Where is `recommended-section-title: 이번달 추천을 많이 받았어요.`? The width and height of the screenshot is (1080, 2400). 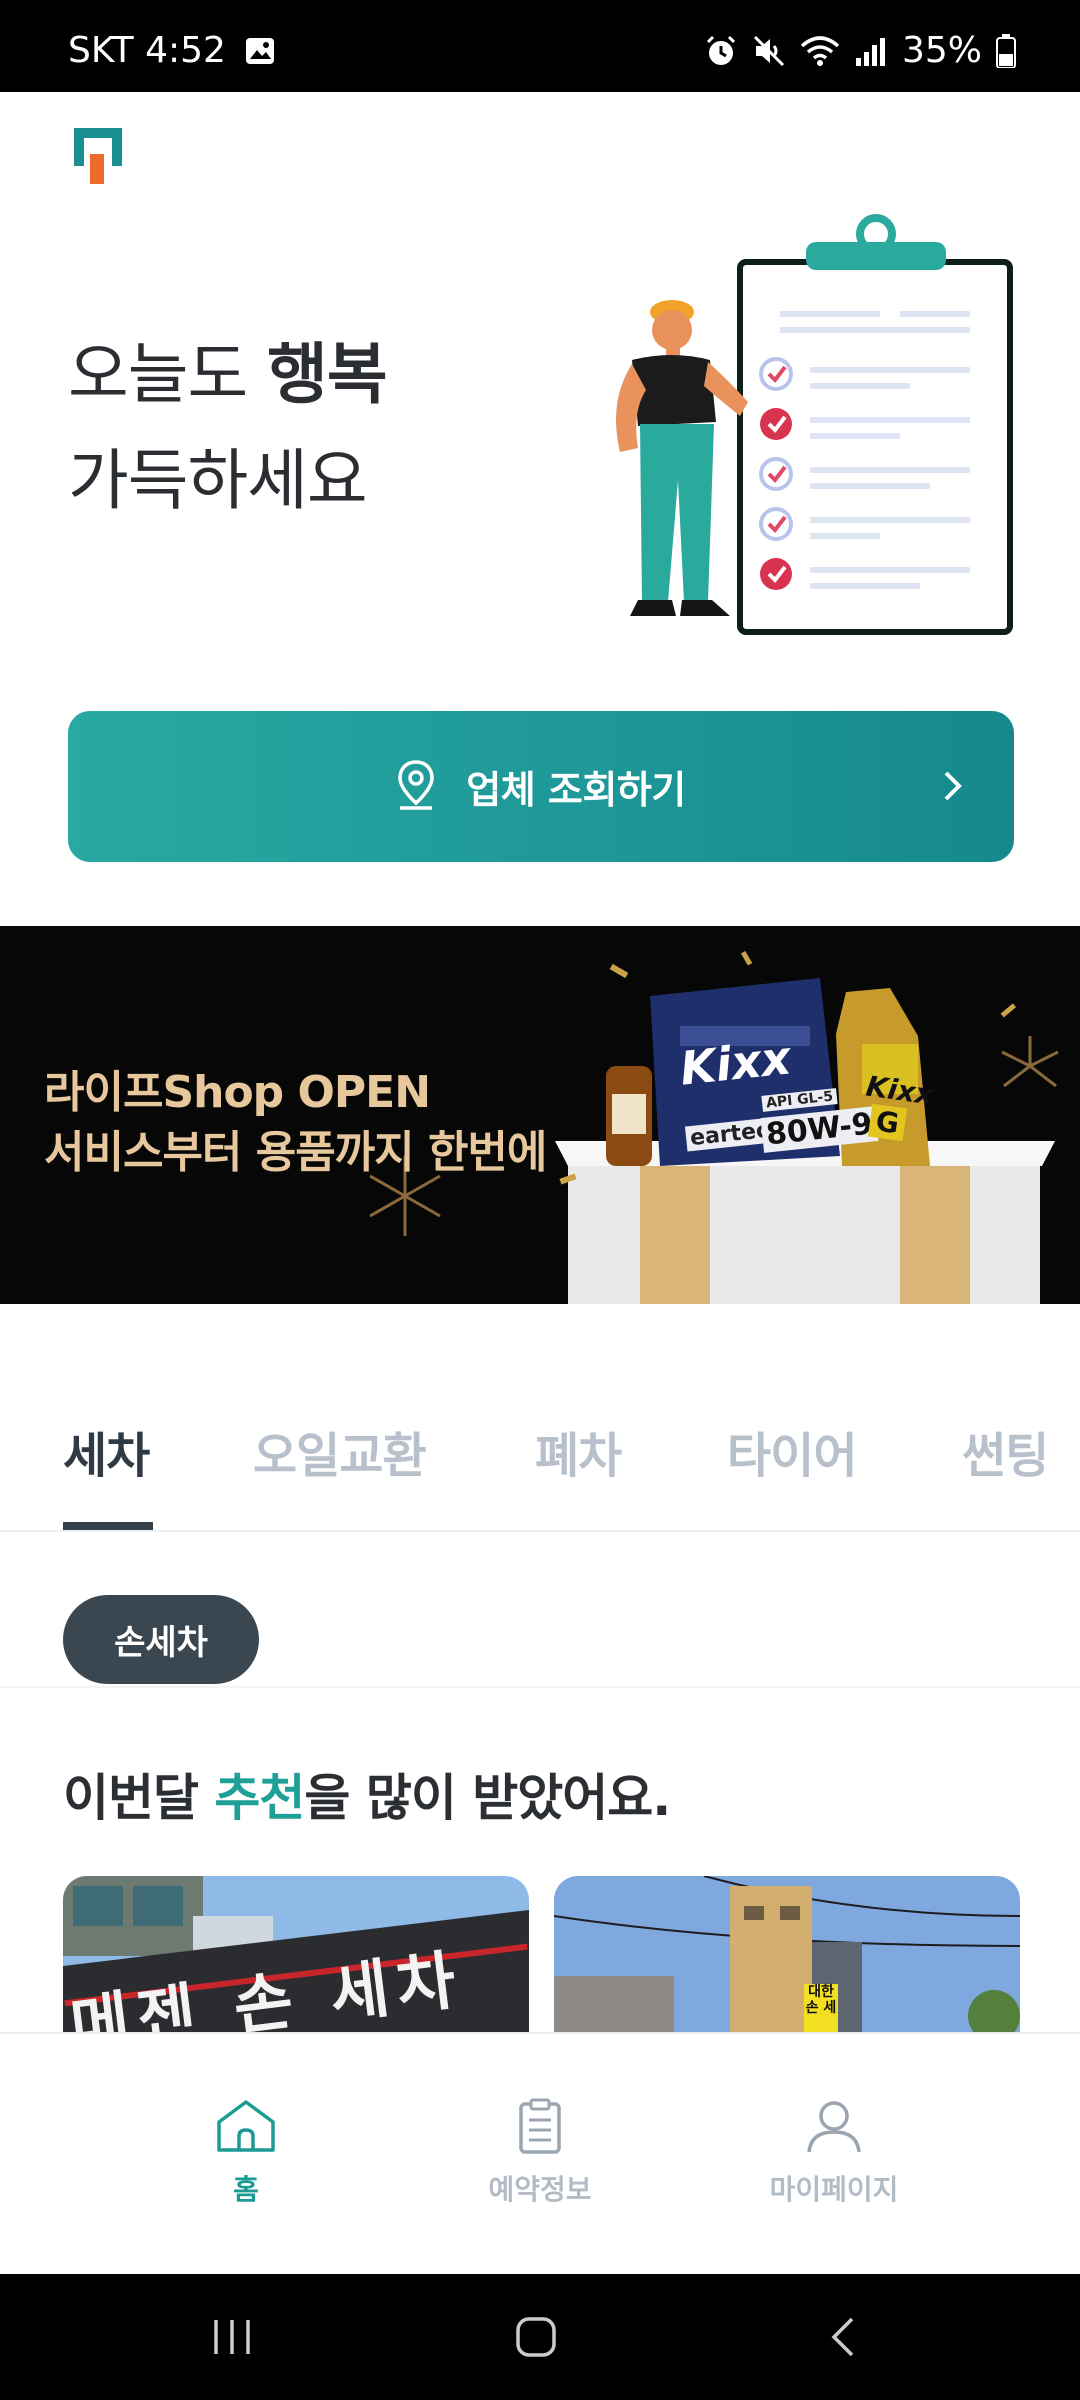 recommended-section-title: 이번달 추천을 많이 받았어요. is located at coordinates (367, 1794).